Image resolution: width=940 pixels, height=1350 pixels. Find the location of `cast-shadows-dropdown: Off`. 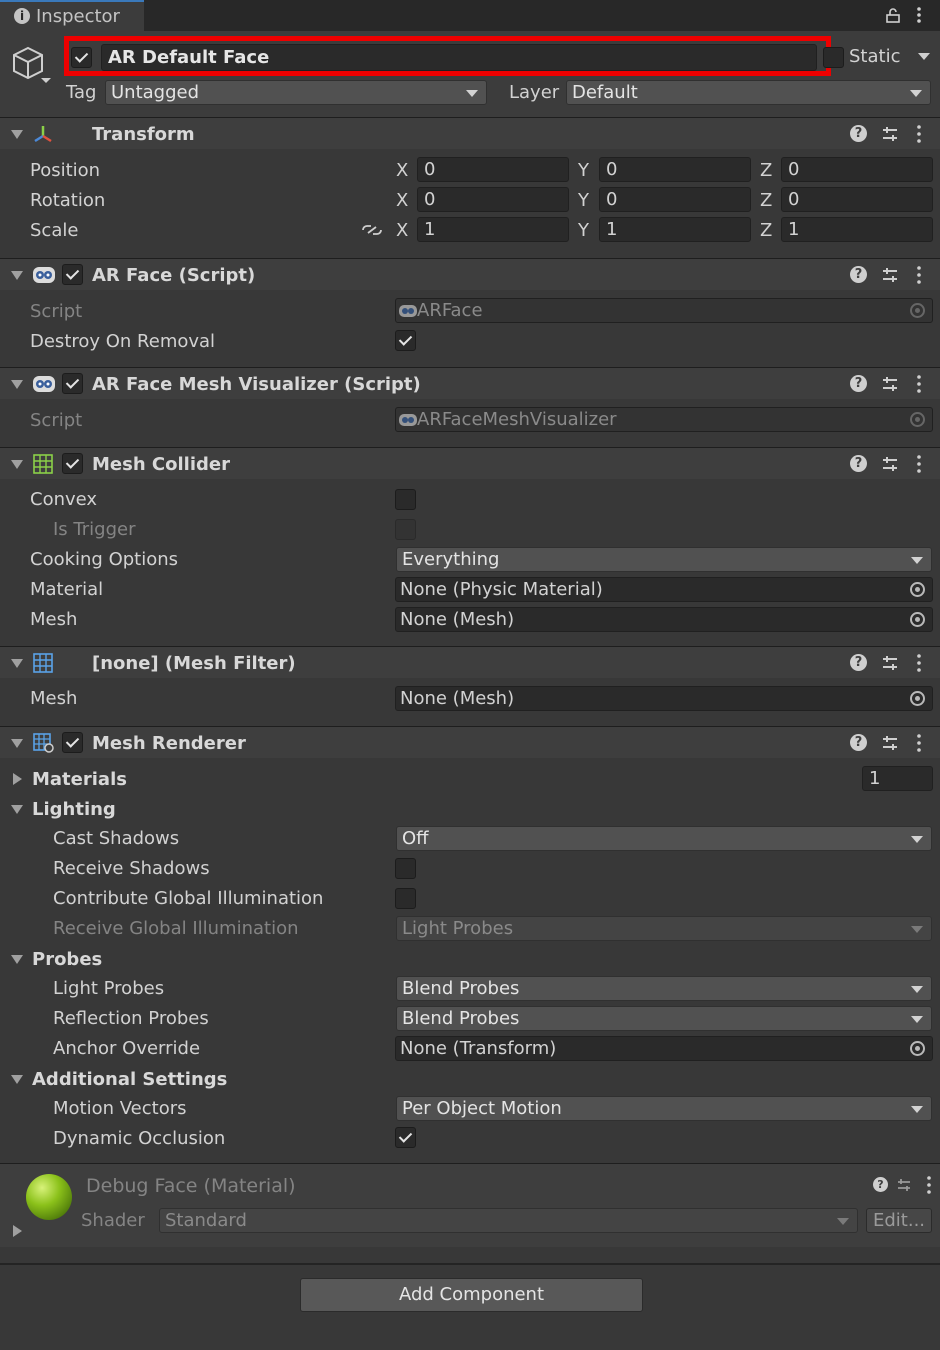

cast-shadows-dropdown: Off is located at coordinates (664, 838).